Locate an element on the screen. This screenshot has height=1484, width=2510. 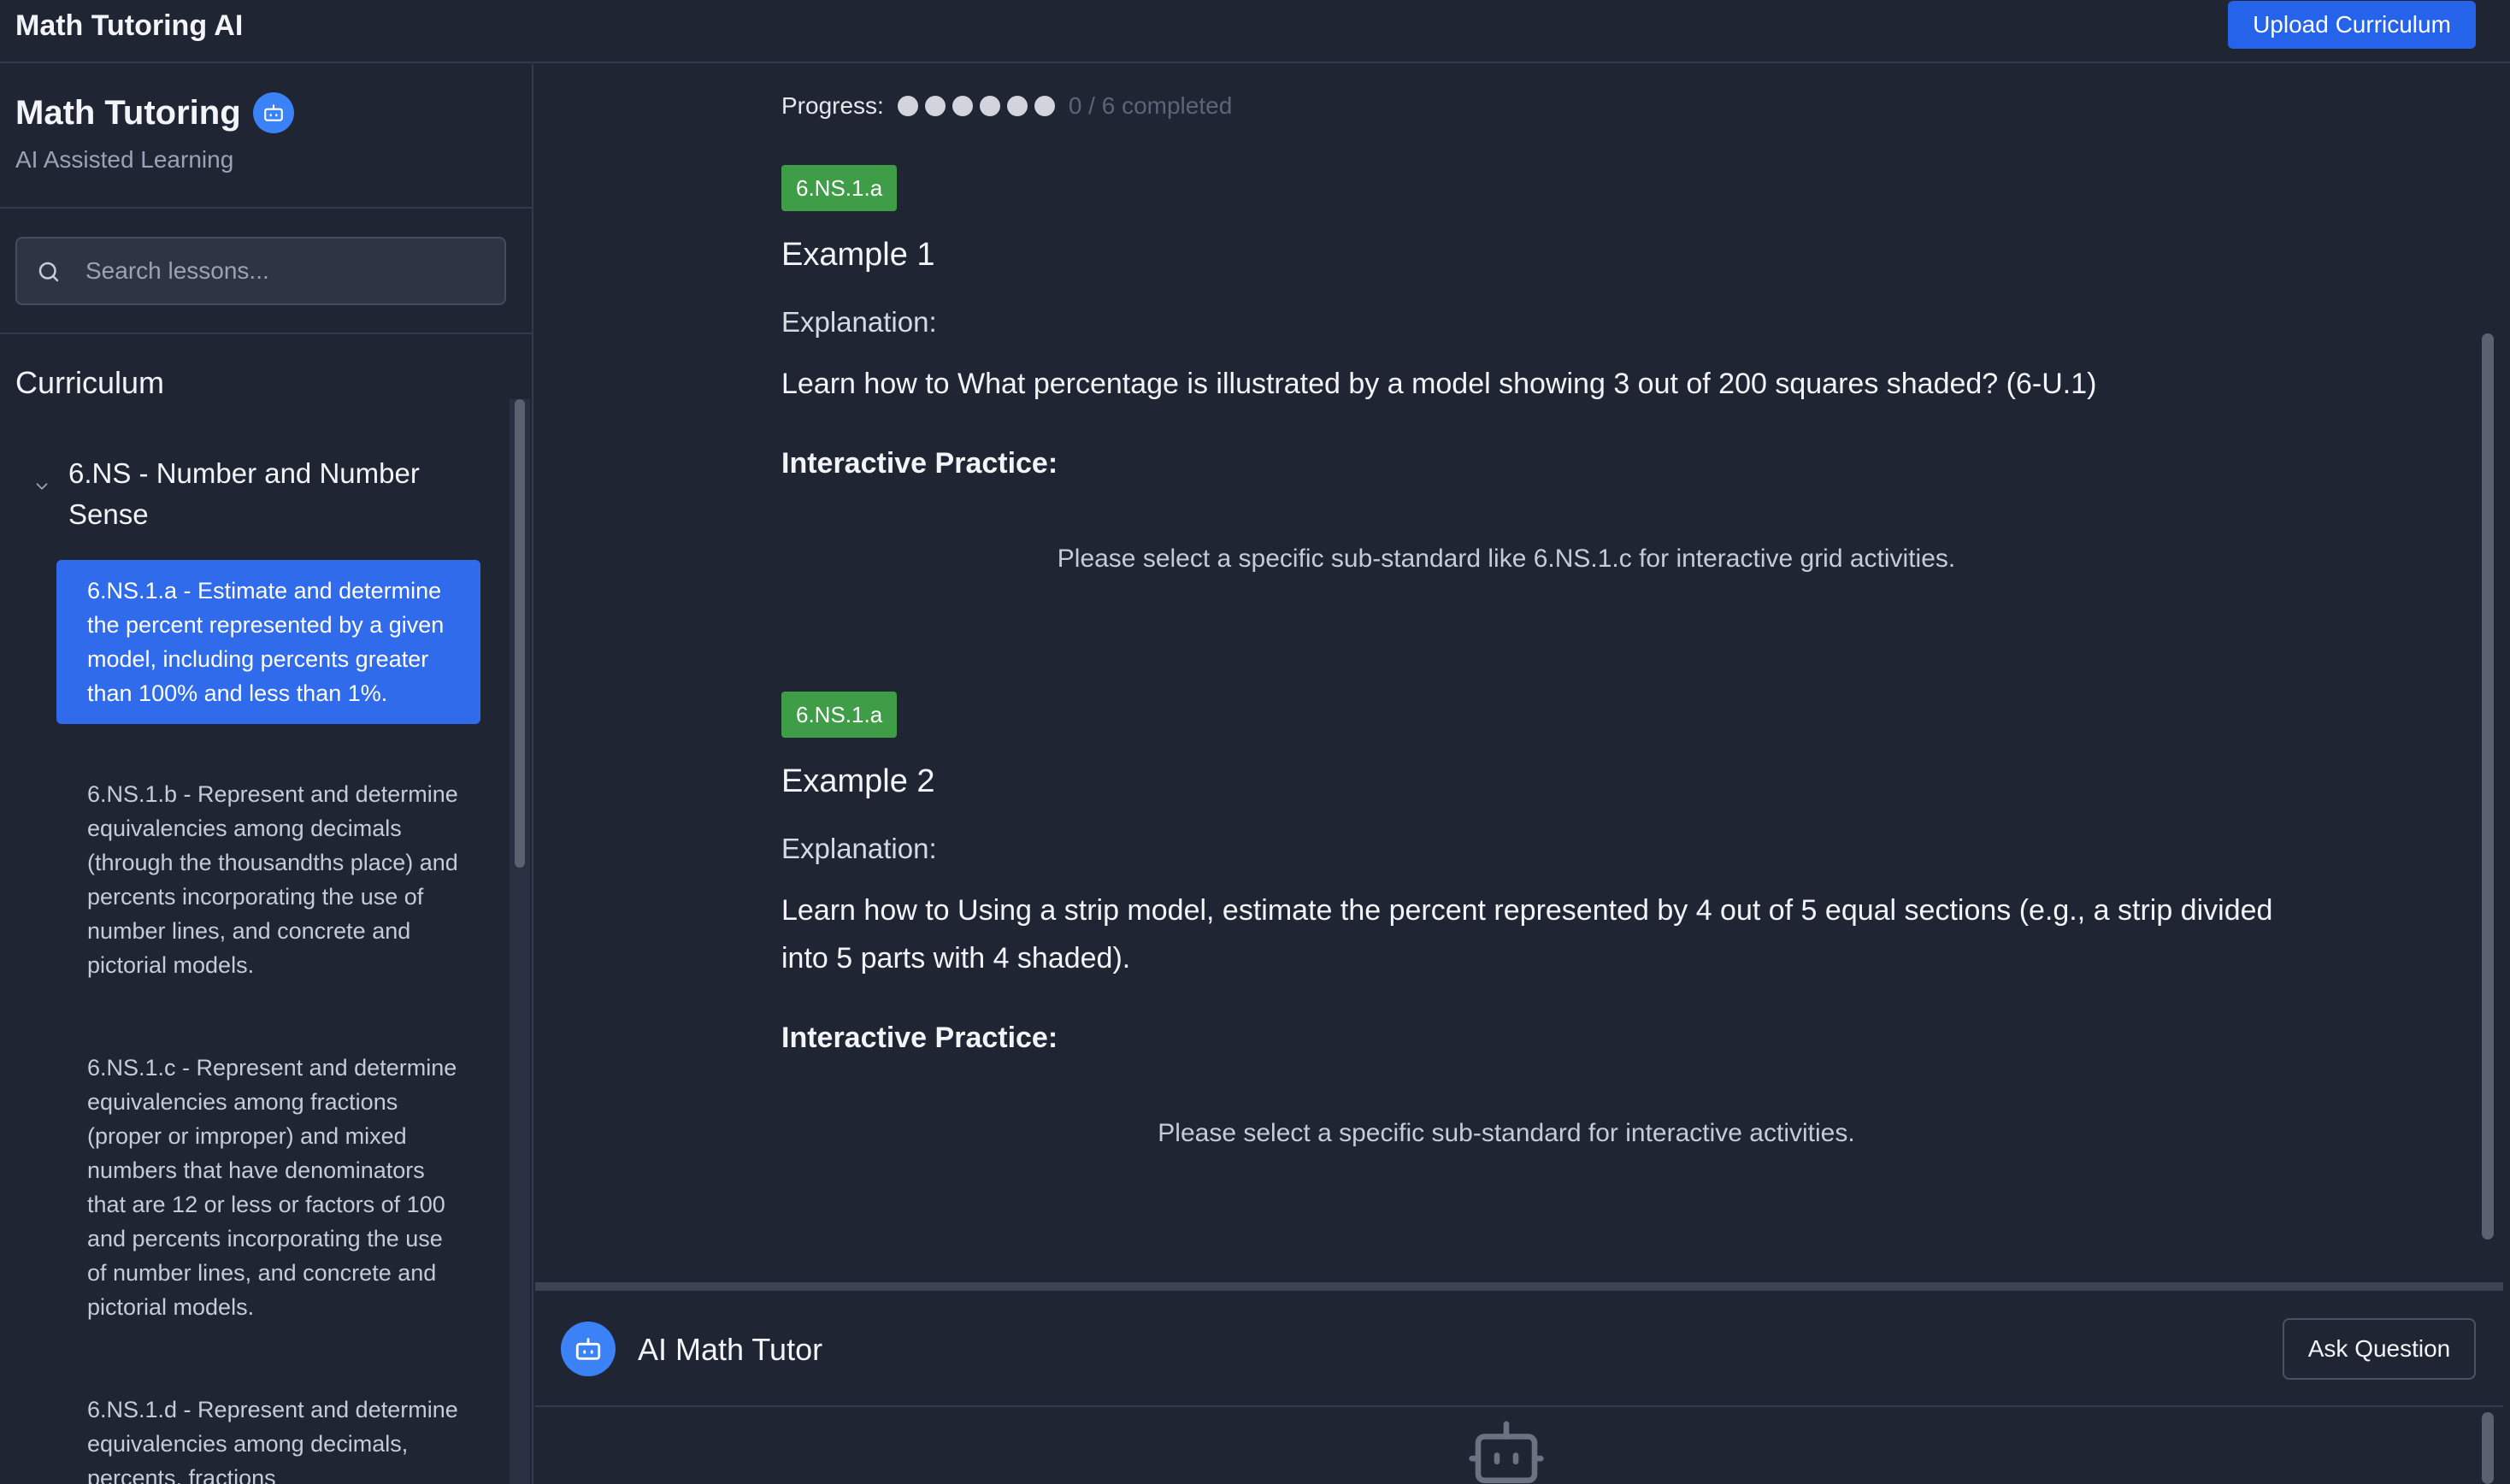
chevron-down-icon is located at coordinates (42, 488).